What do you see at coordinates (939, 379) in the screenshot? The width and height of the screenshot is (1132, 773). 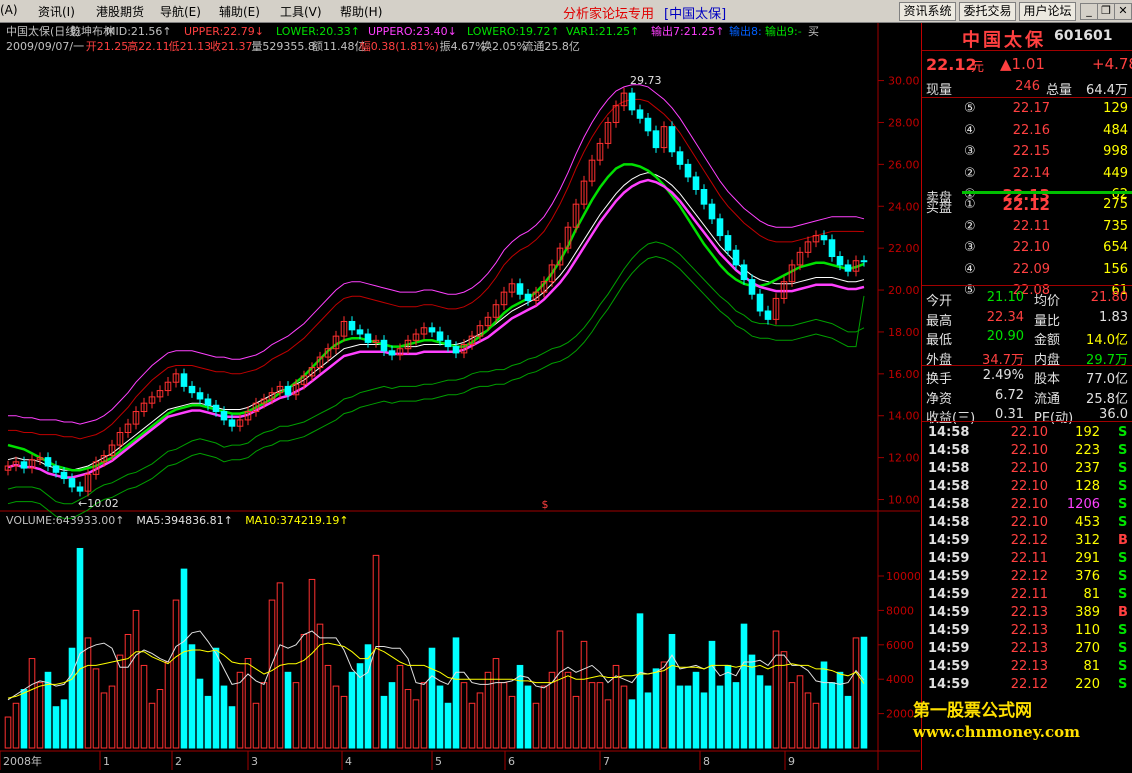 I see `stat-label: 换手` at bounding box center [939, 379].